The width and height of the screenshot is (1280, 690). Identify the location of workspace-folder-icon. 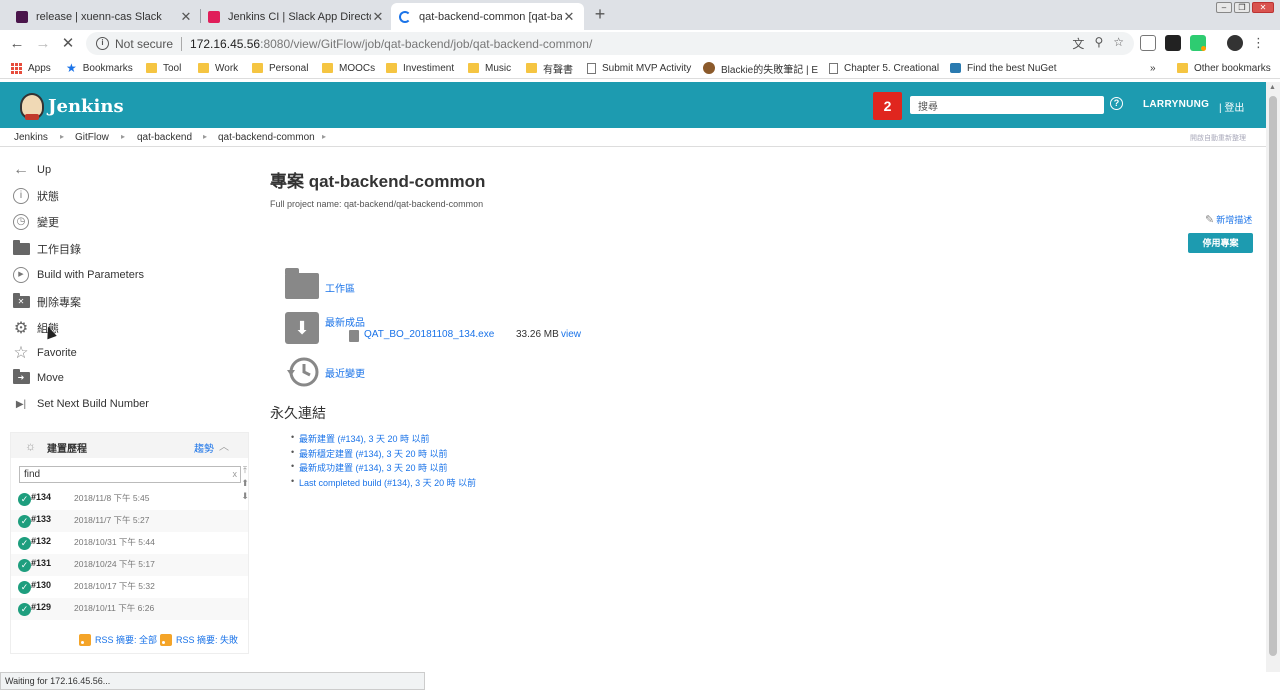
(302, 283).